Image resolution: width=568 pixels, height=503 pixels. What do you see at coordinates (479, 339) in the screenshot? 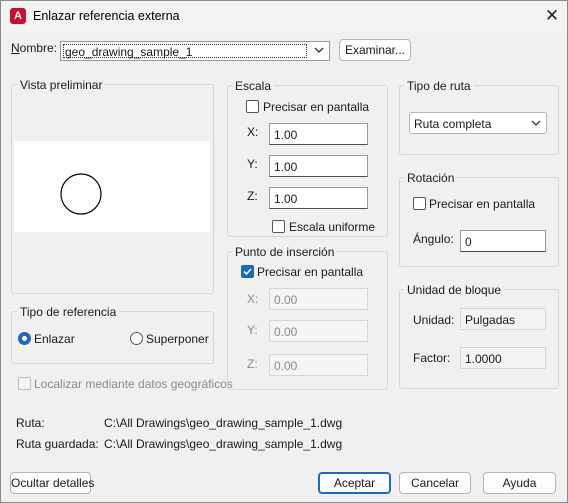
I see `block-unit-group` at bounding box center [479, 339].